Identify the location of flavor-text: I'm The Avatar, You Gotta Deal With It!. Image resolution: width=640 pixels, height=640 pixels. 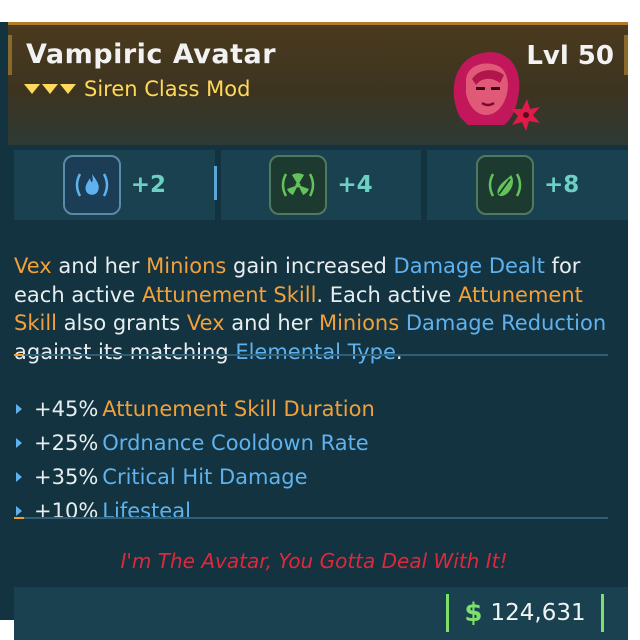
(314, 561).